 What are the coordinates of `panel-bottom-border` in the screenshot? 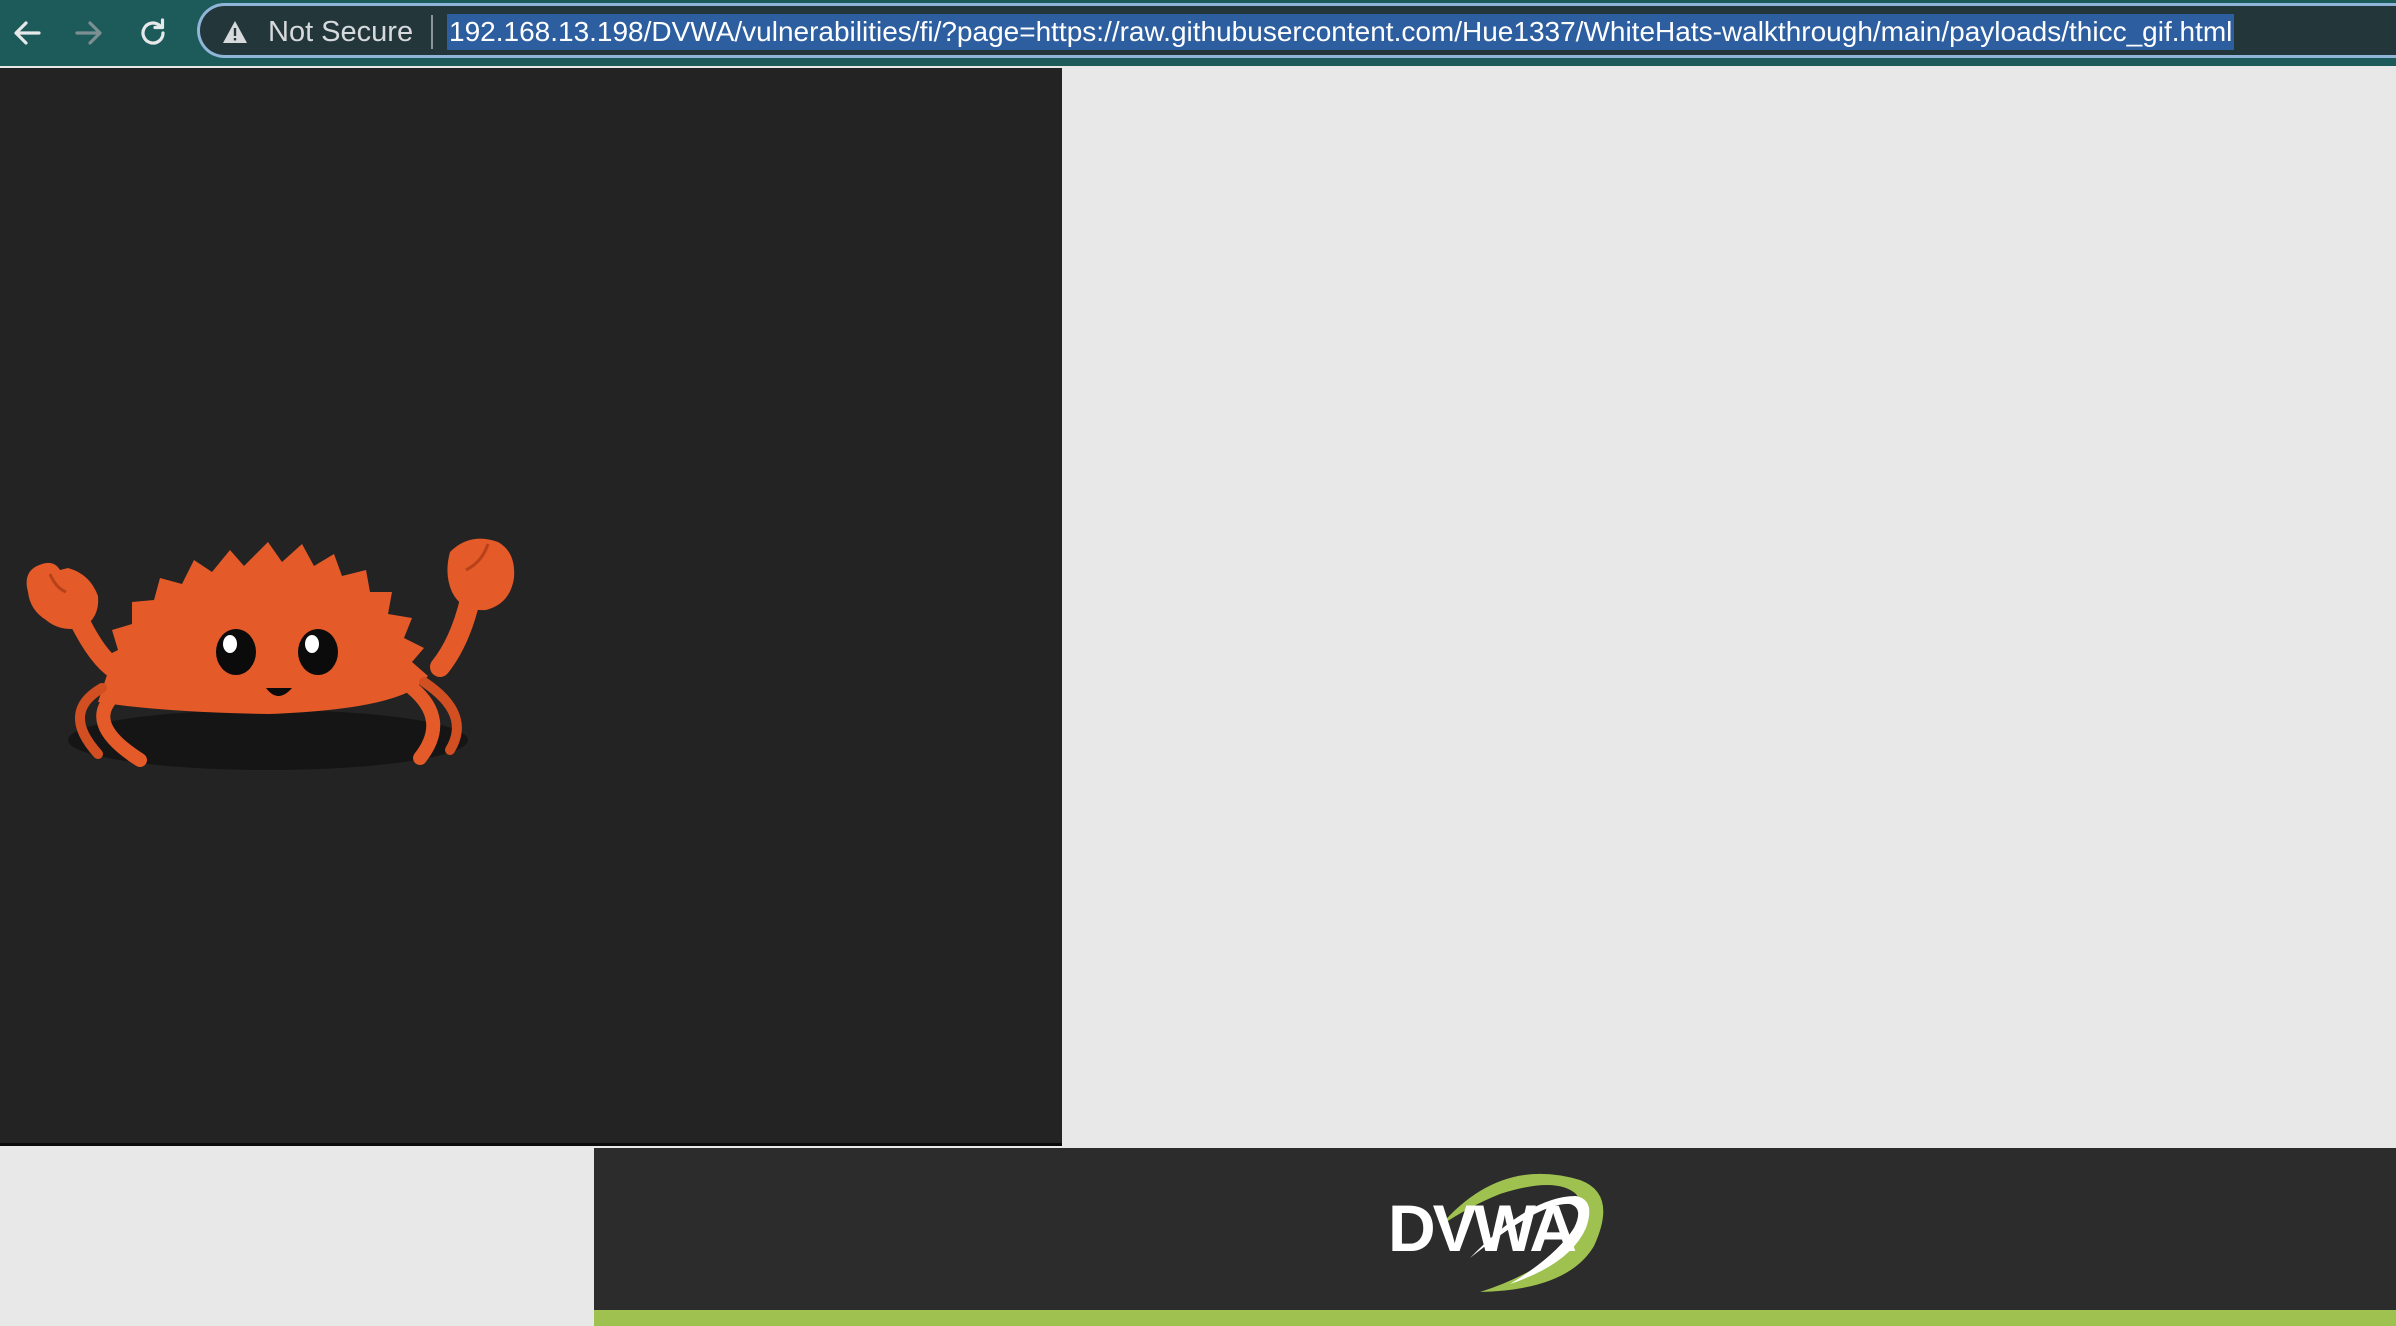 It's located at (531, 1144).